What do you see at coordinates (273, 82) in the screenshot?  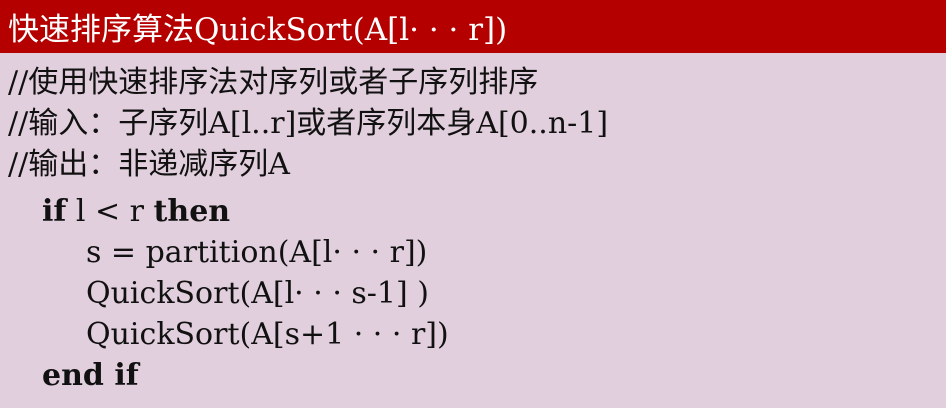 I see `comment-line-purpose: //使用快速排序法对序列或者子序列排序` at bounding box center [273, 82].